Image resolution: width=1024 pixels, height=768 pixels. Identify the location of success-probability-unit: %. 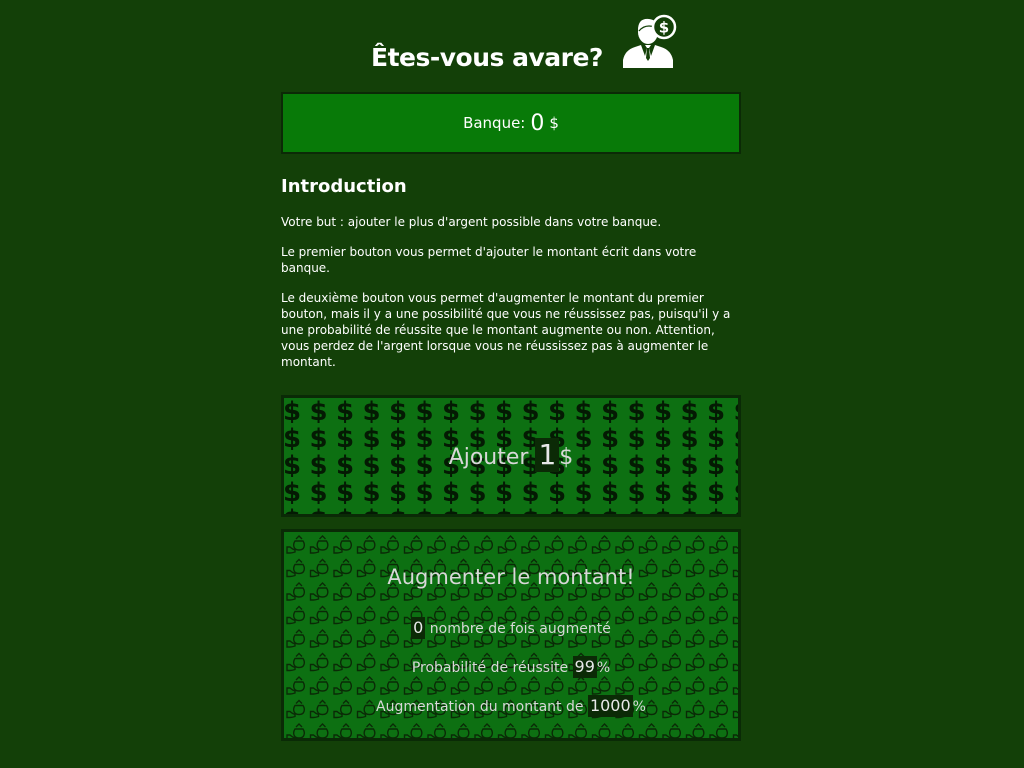
(603, 668).